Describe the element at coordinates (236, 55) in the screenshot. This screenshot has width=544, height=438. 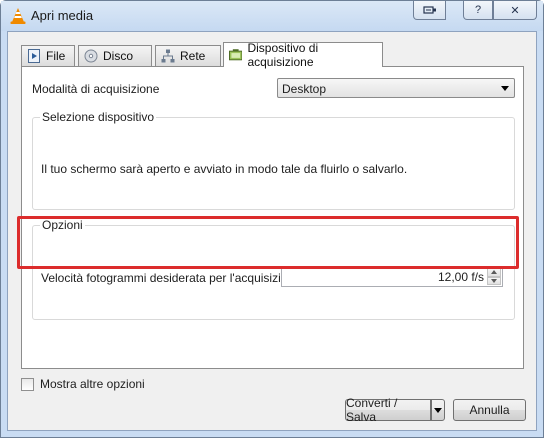
I see `capture-device-icon` at that location.